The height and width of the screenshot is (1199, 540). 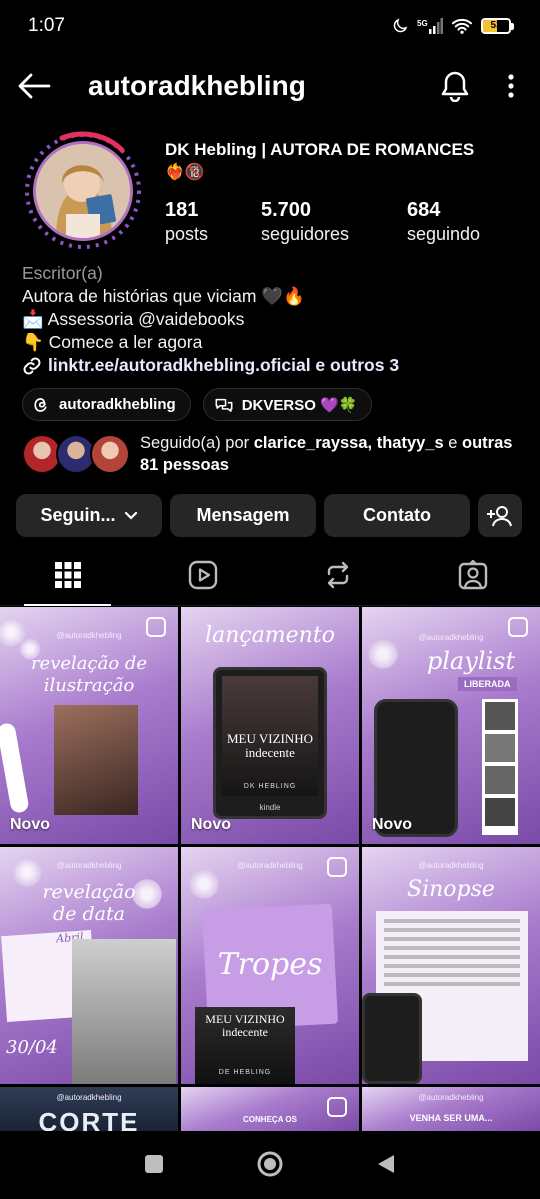 I want to click on post-title: revelação de data, so click(x=89, y=903).